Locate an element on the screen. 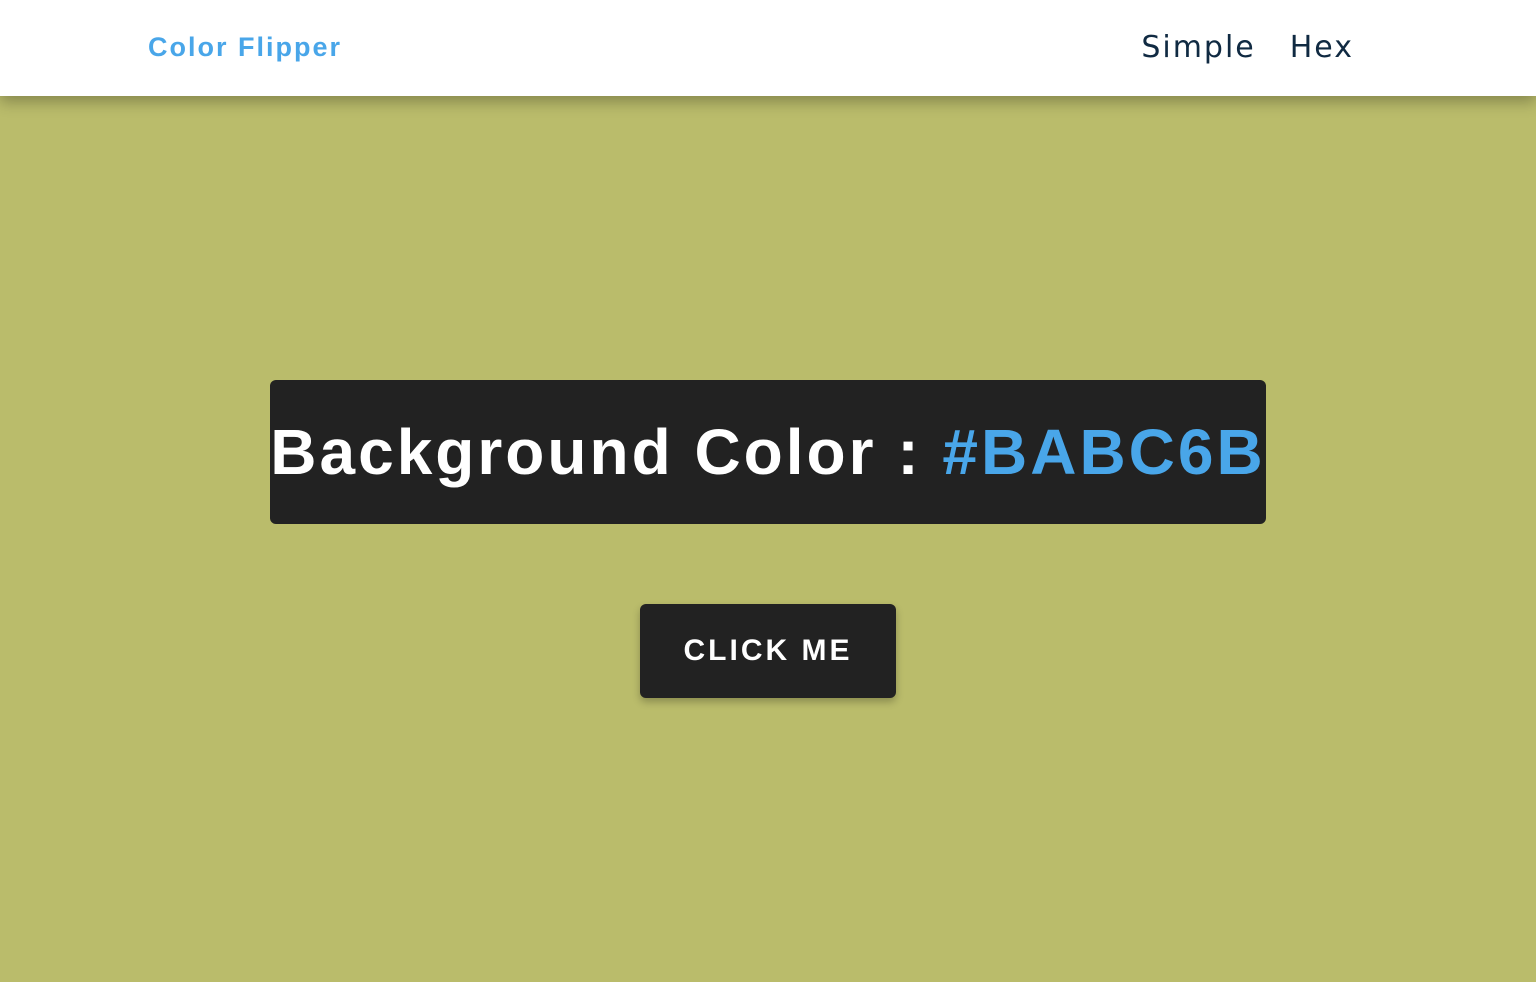  color-display-panel: Background Color : #BABC6B is located at coordinates (768, 452).